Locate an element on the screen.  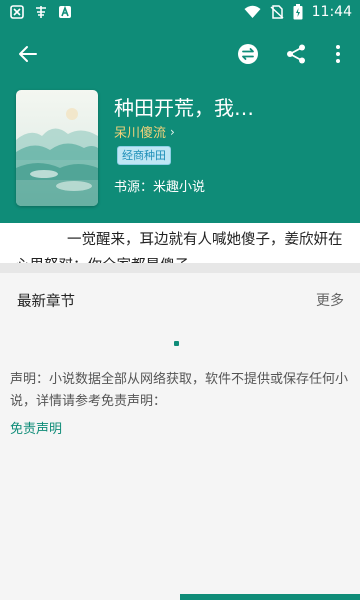
switch-source-button is located at coordinates (248, 54).